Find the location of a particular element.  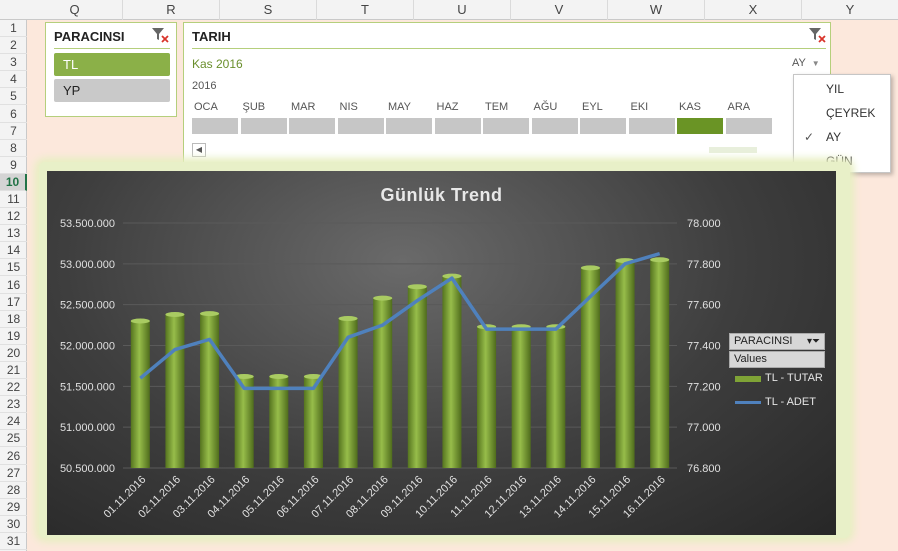

timeline-month-label: TEM is located at coordinates (497, 107).